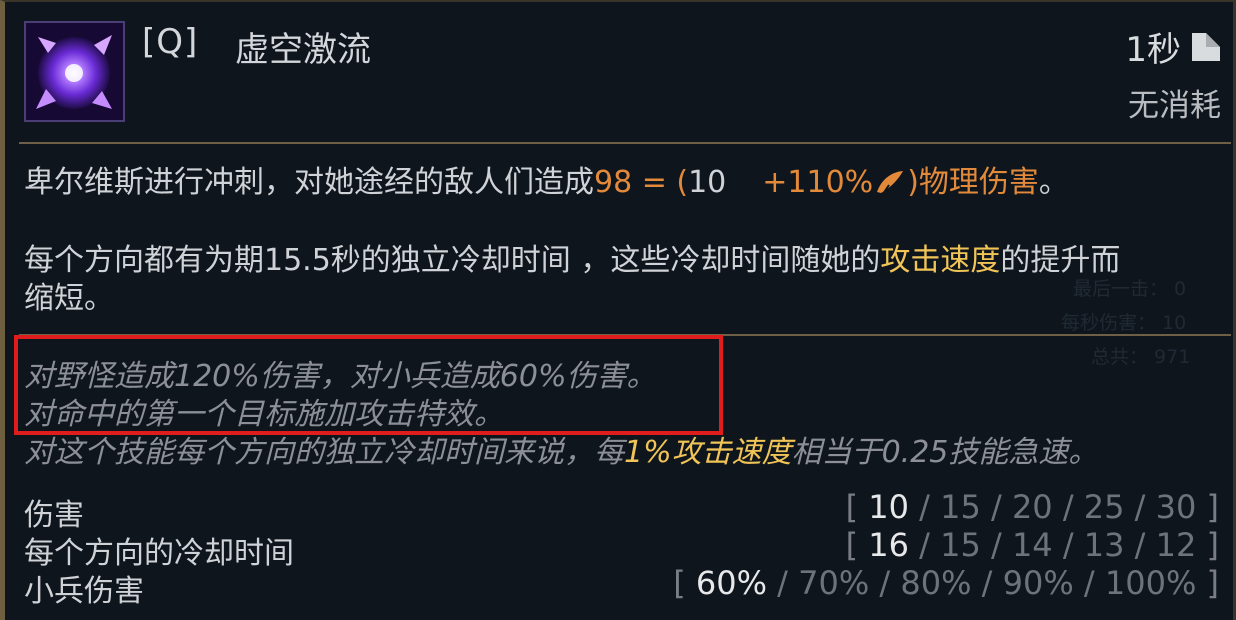  Describe the element at coordinates (1032, 545) in the screenshot. I see `stat-values-cooldown: [ 16 / 15 / 14 / 13 / 12 ]` at that location.